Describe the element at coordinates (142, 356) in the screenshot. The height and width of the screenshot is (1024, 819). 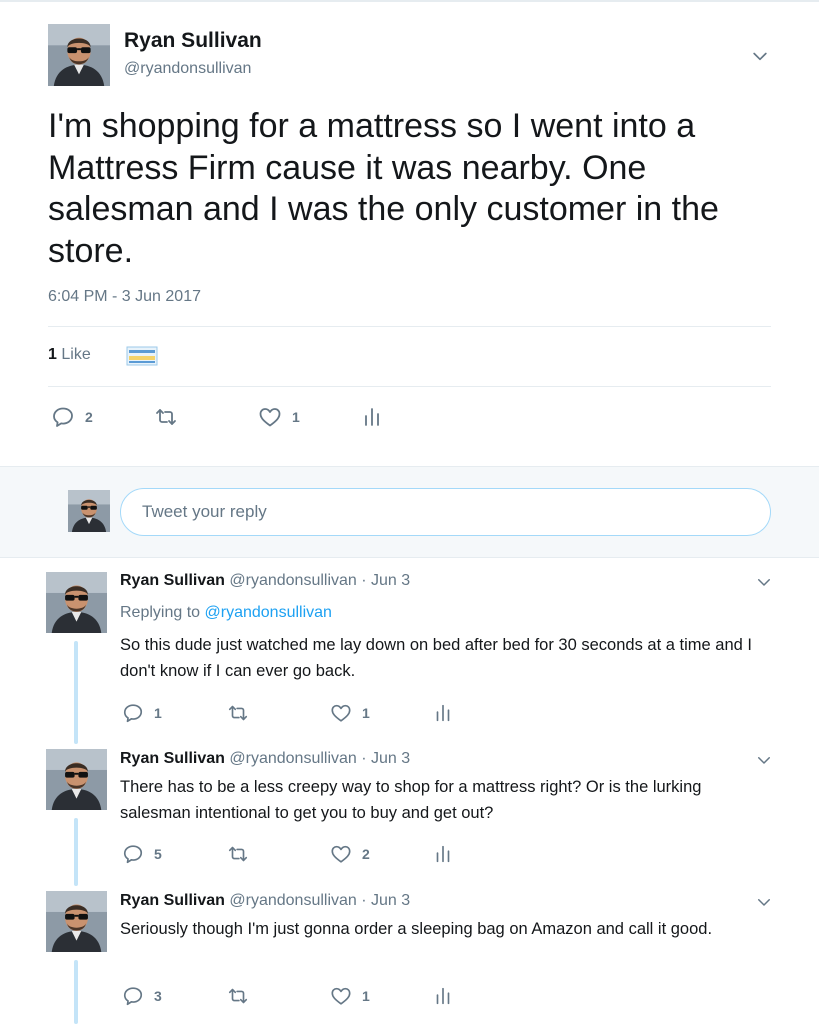
I see `liker-avatar` at that location.